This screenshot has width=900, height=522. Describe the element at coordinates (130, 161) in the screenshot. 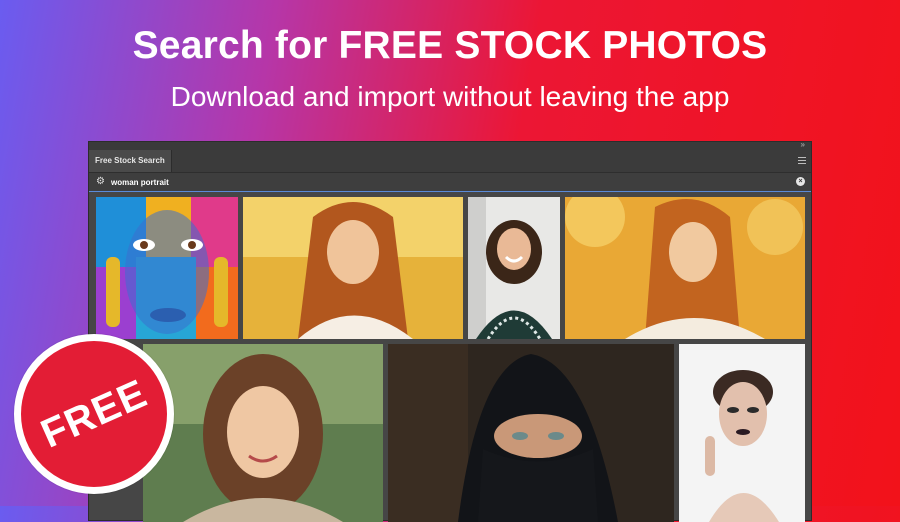

I see `tab-free-stock-search: Free Stock Search` at that location.